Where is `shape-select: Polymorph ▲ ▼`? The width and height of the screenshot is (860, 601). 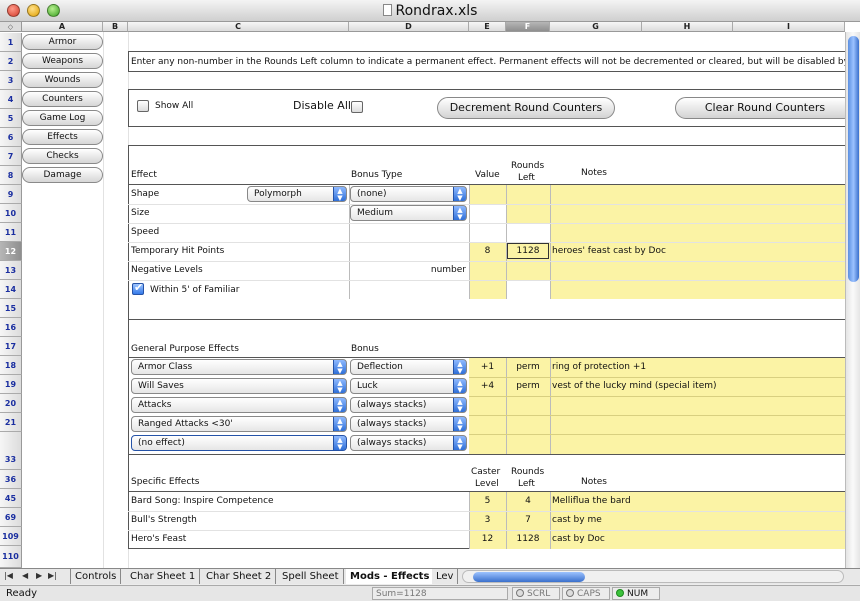 shape-select: Polymorph ▲ ▼ is located at coordinates (297, 194).